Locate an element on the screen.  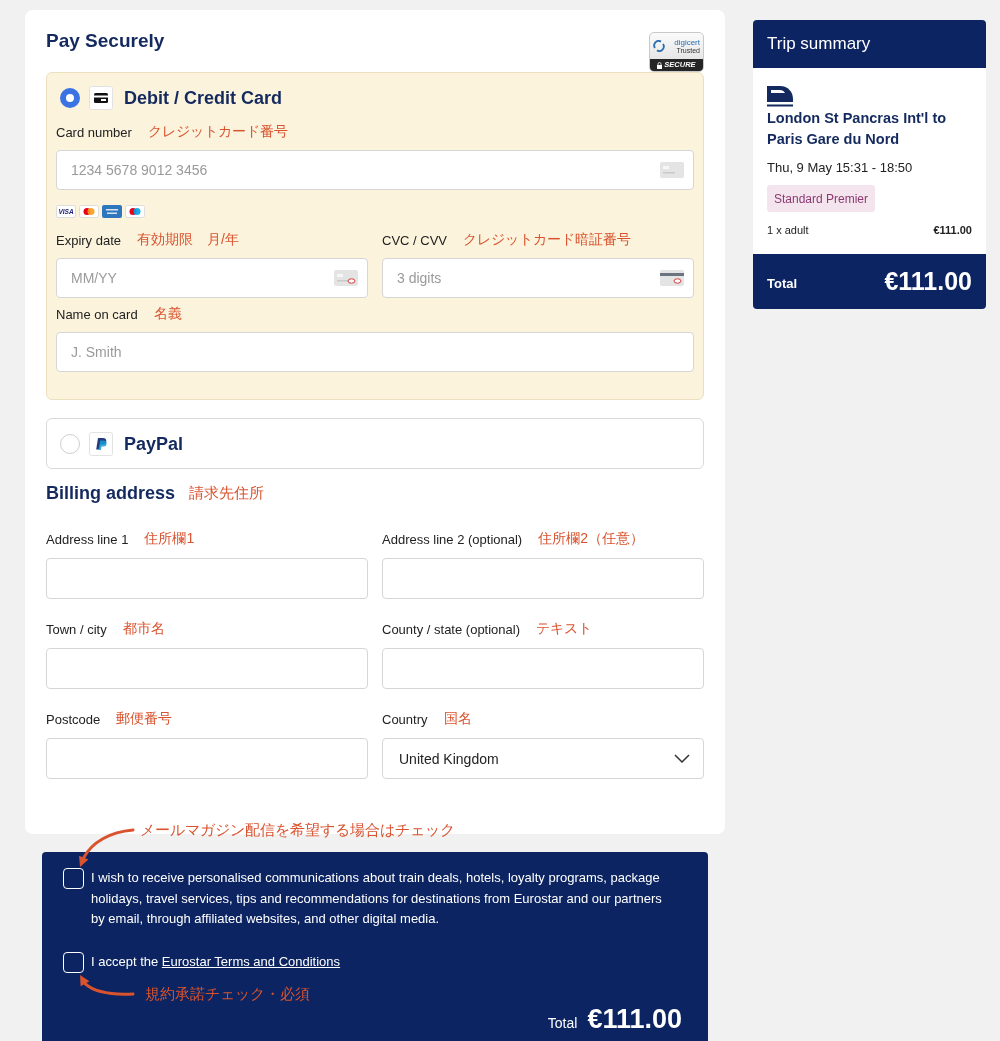
ring-logo-icon is located at coordinates (659, 46).